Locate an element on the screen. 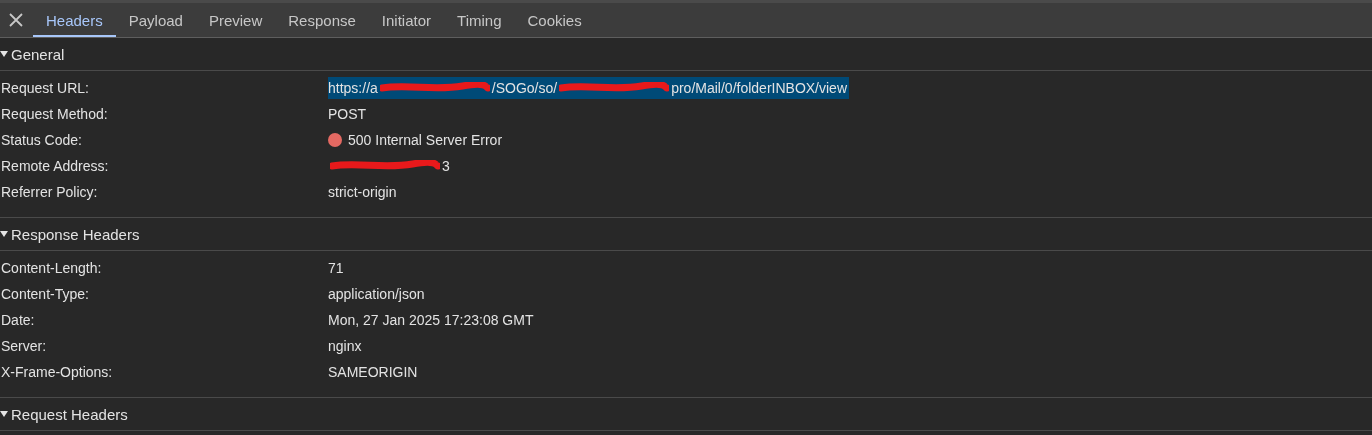 The image size is (1372, 435). tab: Initiator is located at coordinates (406, 21).